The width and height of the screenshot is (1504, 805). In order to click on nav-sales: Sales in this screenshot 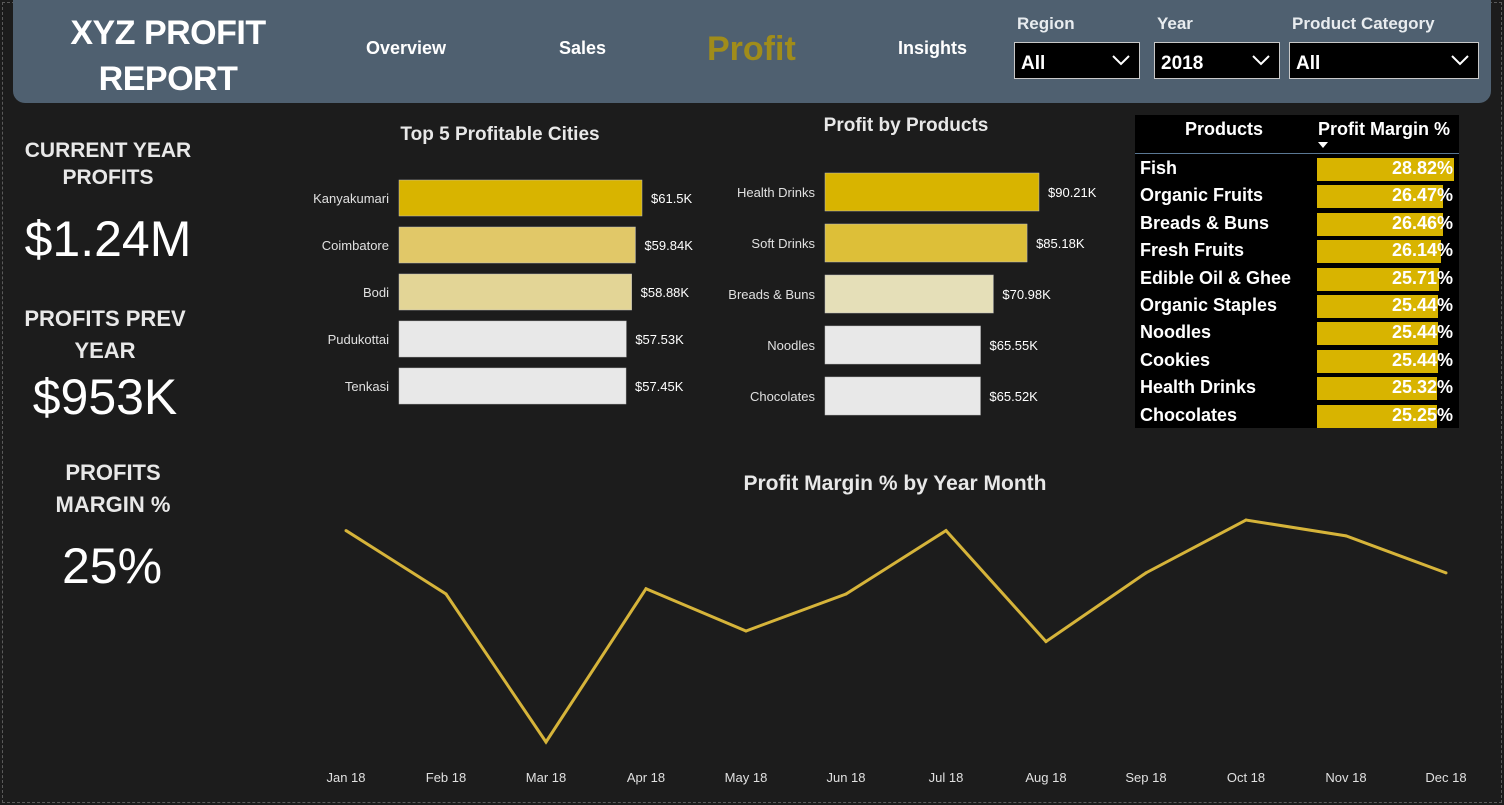, I will do `click(582, 48)`.